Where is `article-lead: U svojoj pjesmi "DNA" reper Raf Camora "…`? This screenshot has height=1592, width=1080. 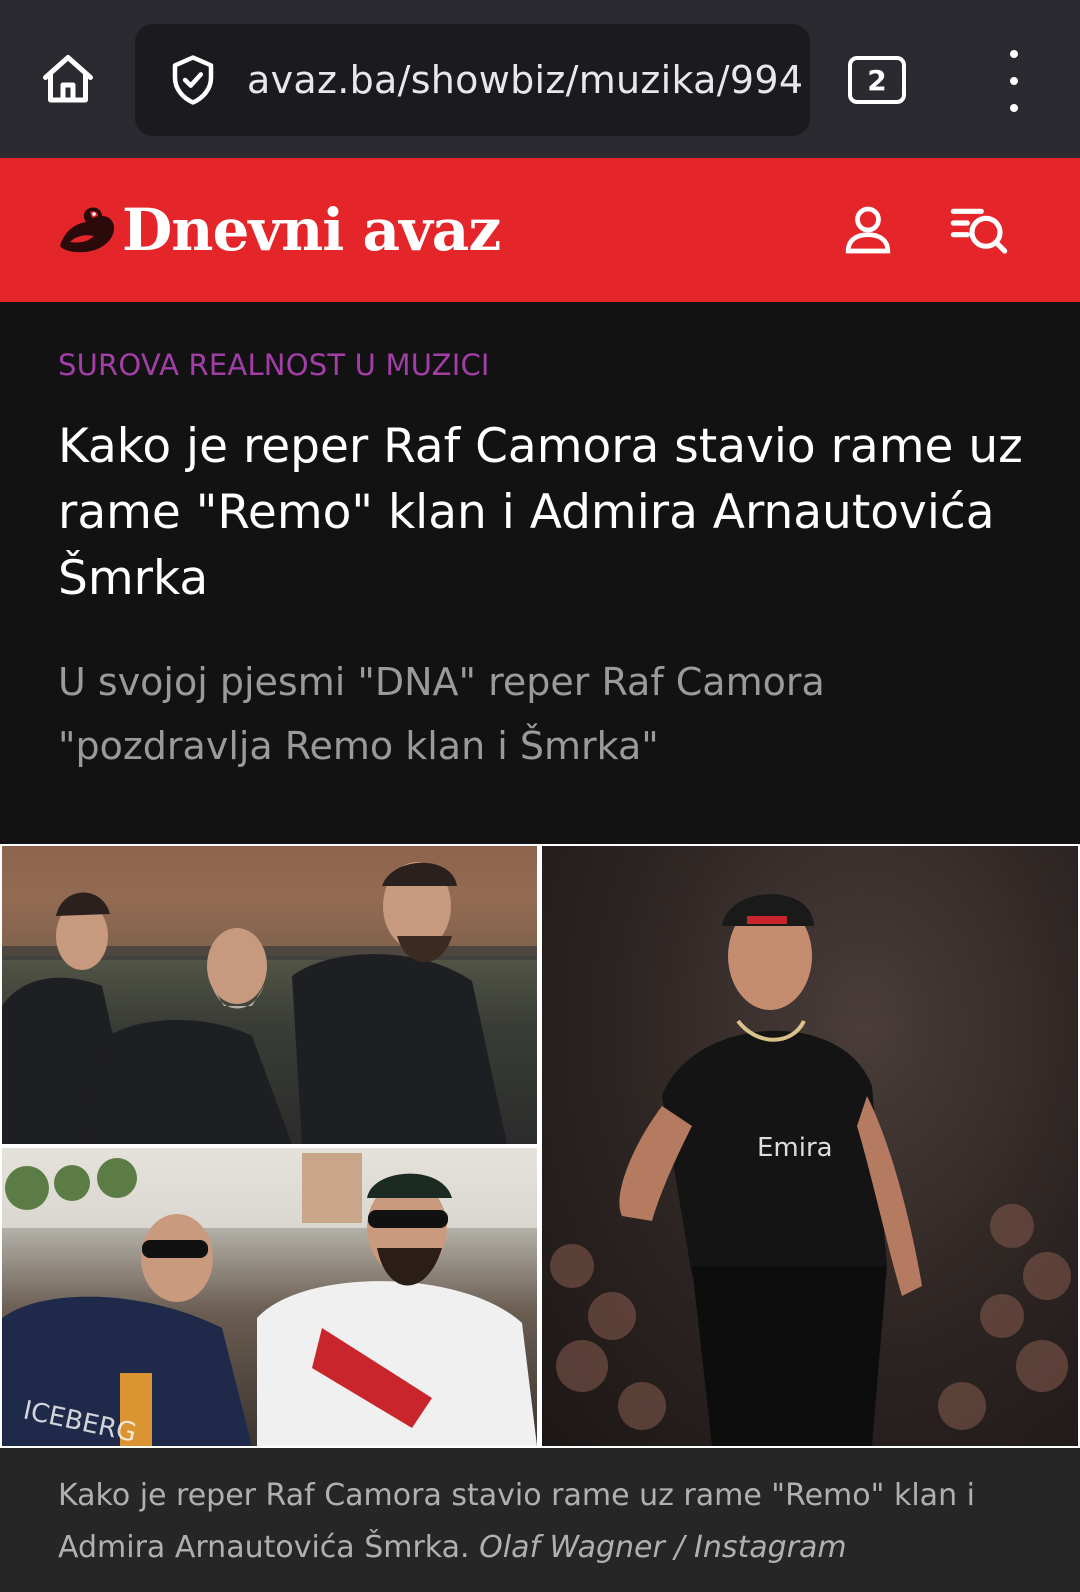
article-lead: U svojoj pjesmi "DNA" reper Raf Camora "… is located at coordinates (441, 714).